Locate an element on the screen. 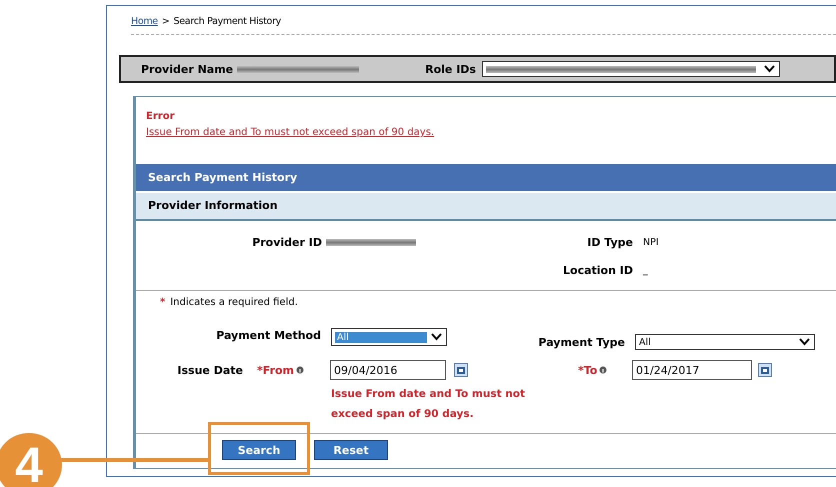  breadcrumb-current: Search Payment History is located at coordinates (227, 21).